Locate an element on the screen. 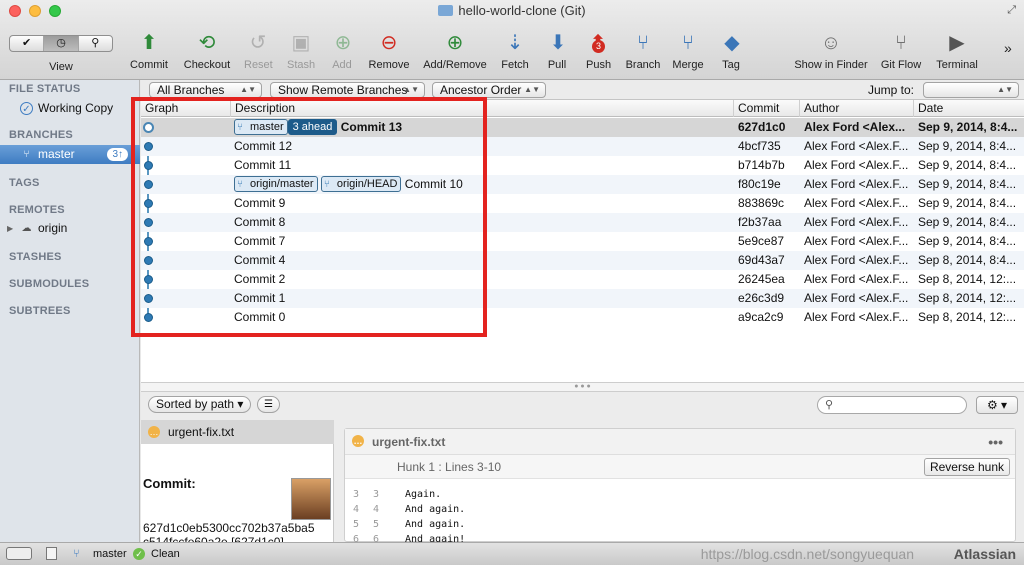 This screenshot has width=1024, height=565. order-dropdown: Ancestor Order ▲▼ is located at coordinates (489, 90).